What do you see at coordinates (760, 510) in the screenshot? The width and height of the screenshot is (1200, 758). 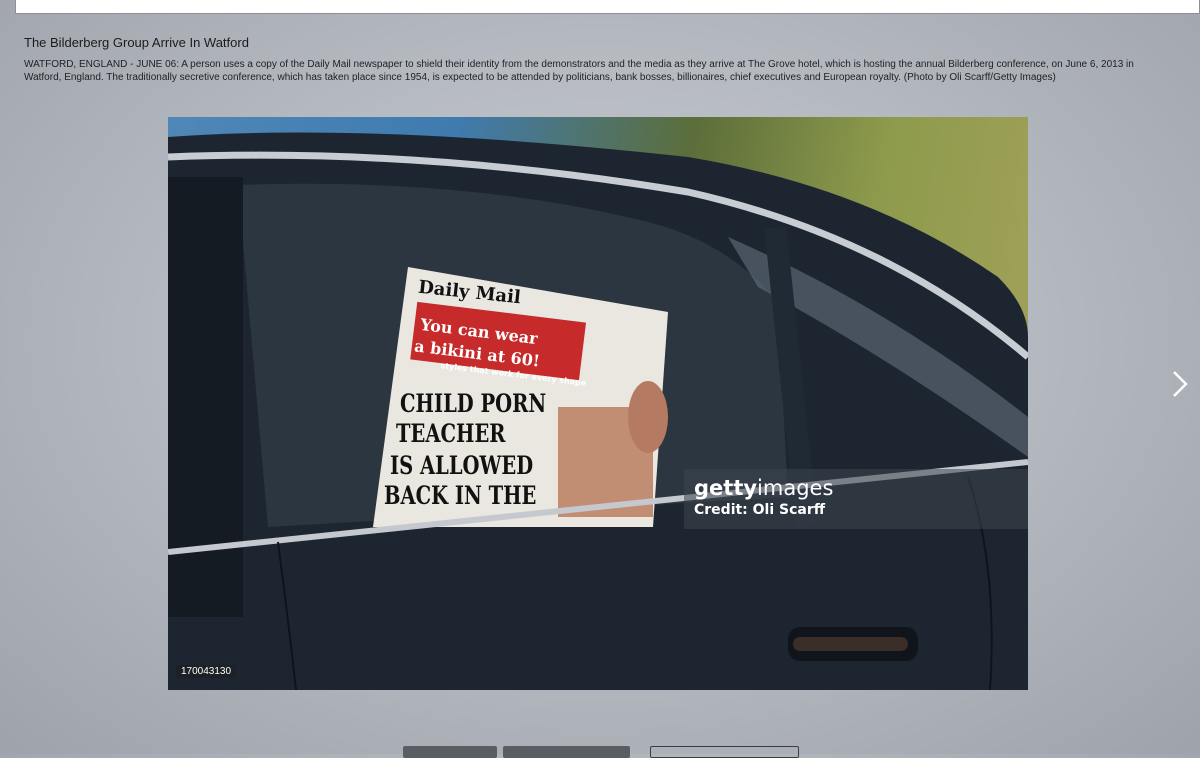 I see `photo-credit: Credit: Oli Scarff` at bounding box center [760, 510].